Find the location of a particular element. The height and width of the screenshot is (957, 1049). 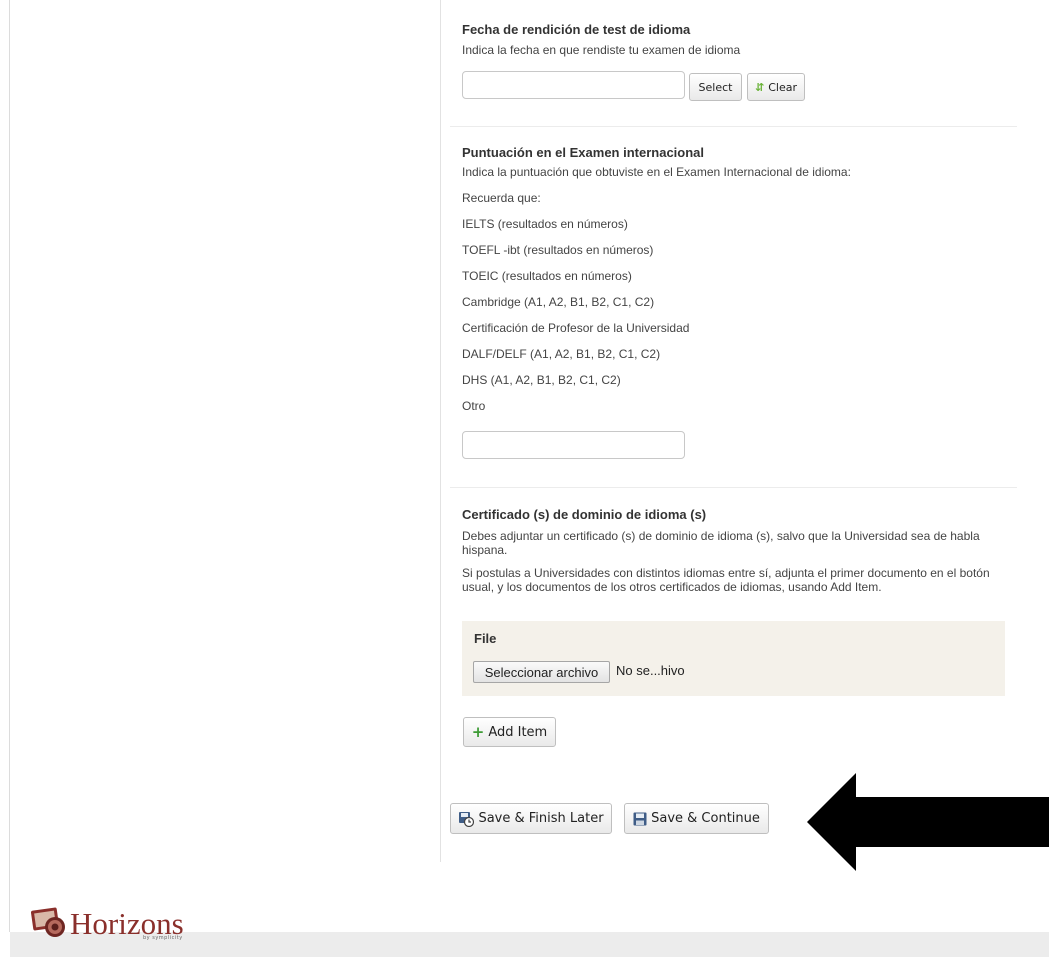

score-instruction-line: TOEIC (resultados en números) is located at coordinates (547, 276).